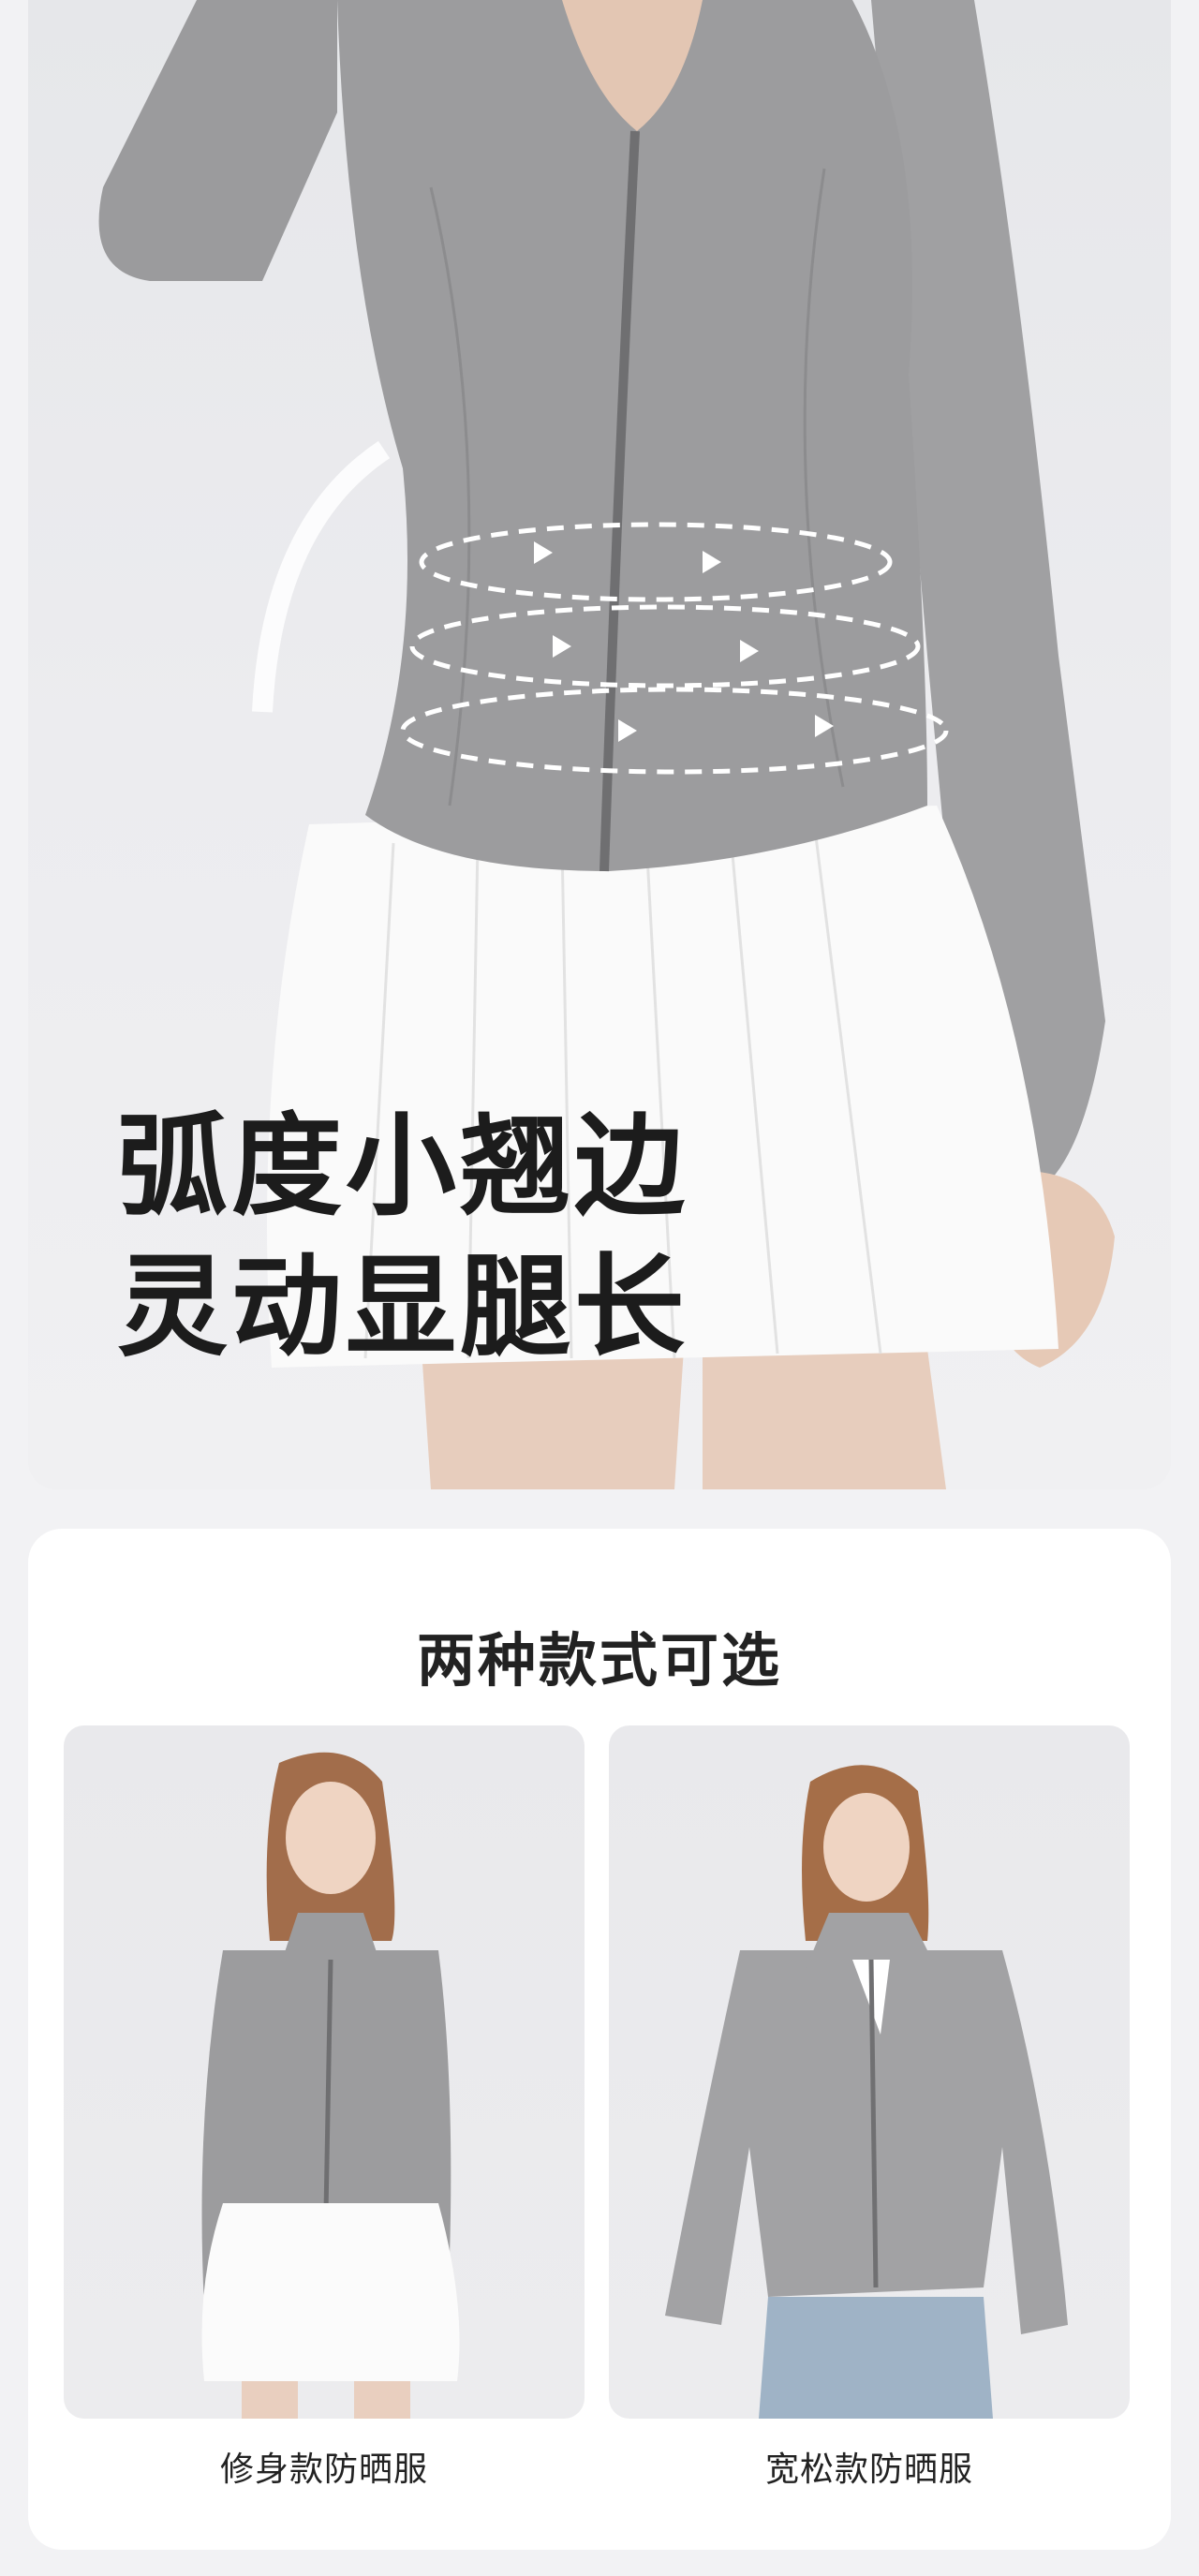  What do you see at coordinates (599, 1661) in the screenshot?
I see `section-title: 两种款式可选` at bounding box center [599, 1661].